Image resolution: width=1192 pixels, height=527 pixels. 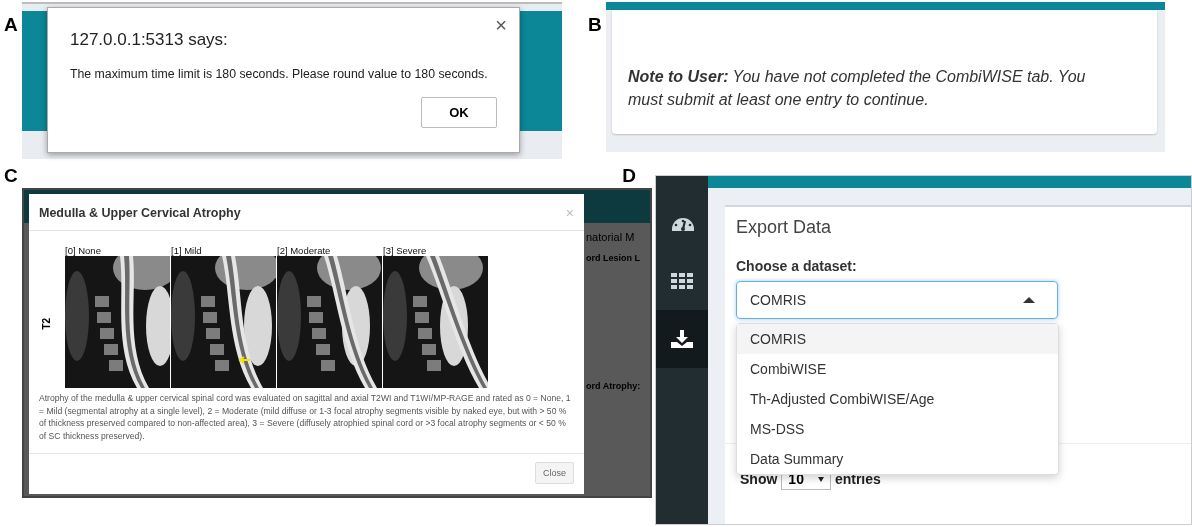 I want to click on row-label: T2, so click(x=46, y=323).